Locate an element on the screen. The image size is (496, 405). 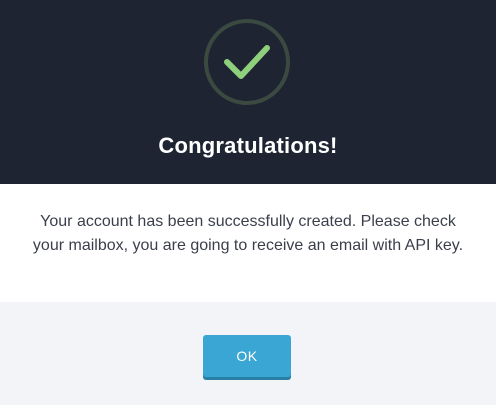
checkmark-circle-icon is located at coordinates (247, 62).